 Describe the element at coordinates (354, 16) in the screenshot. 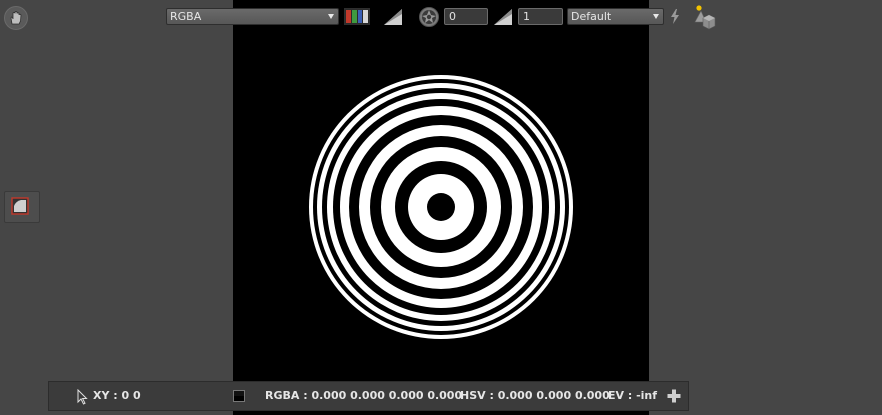

I see `green-channel-swatch` at that location.